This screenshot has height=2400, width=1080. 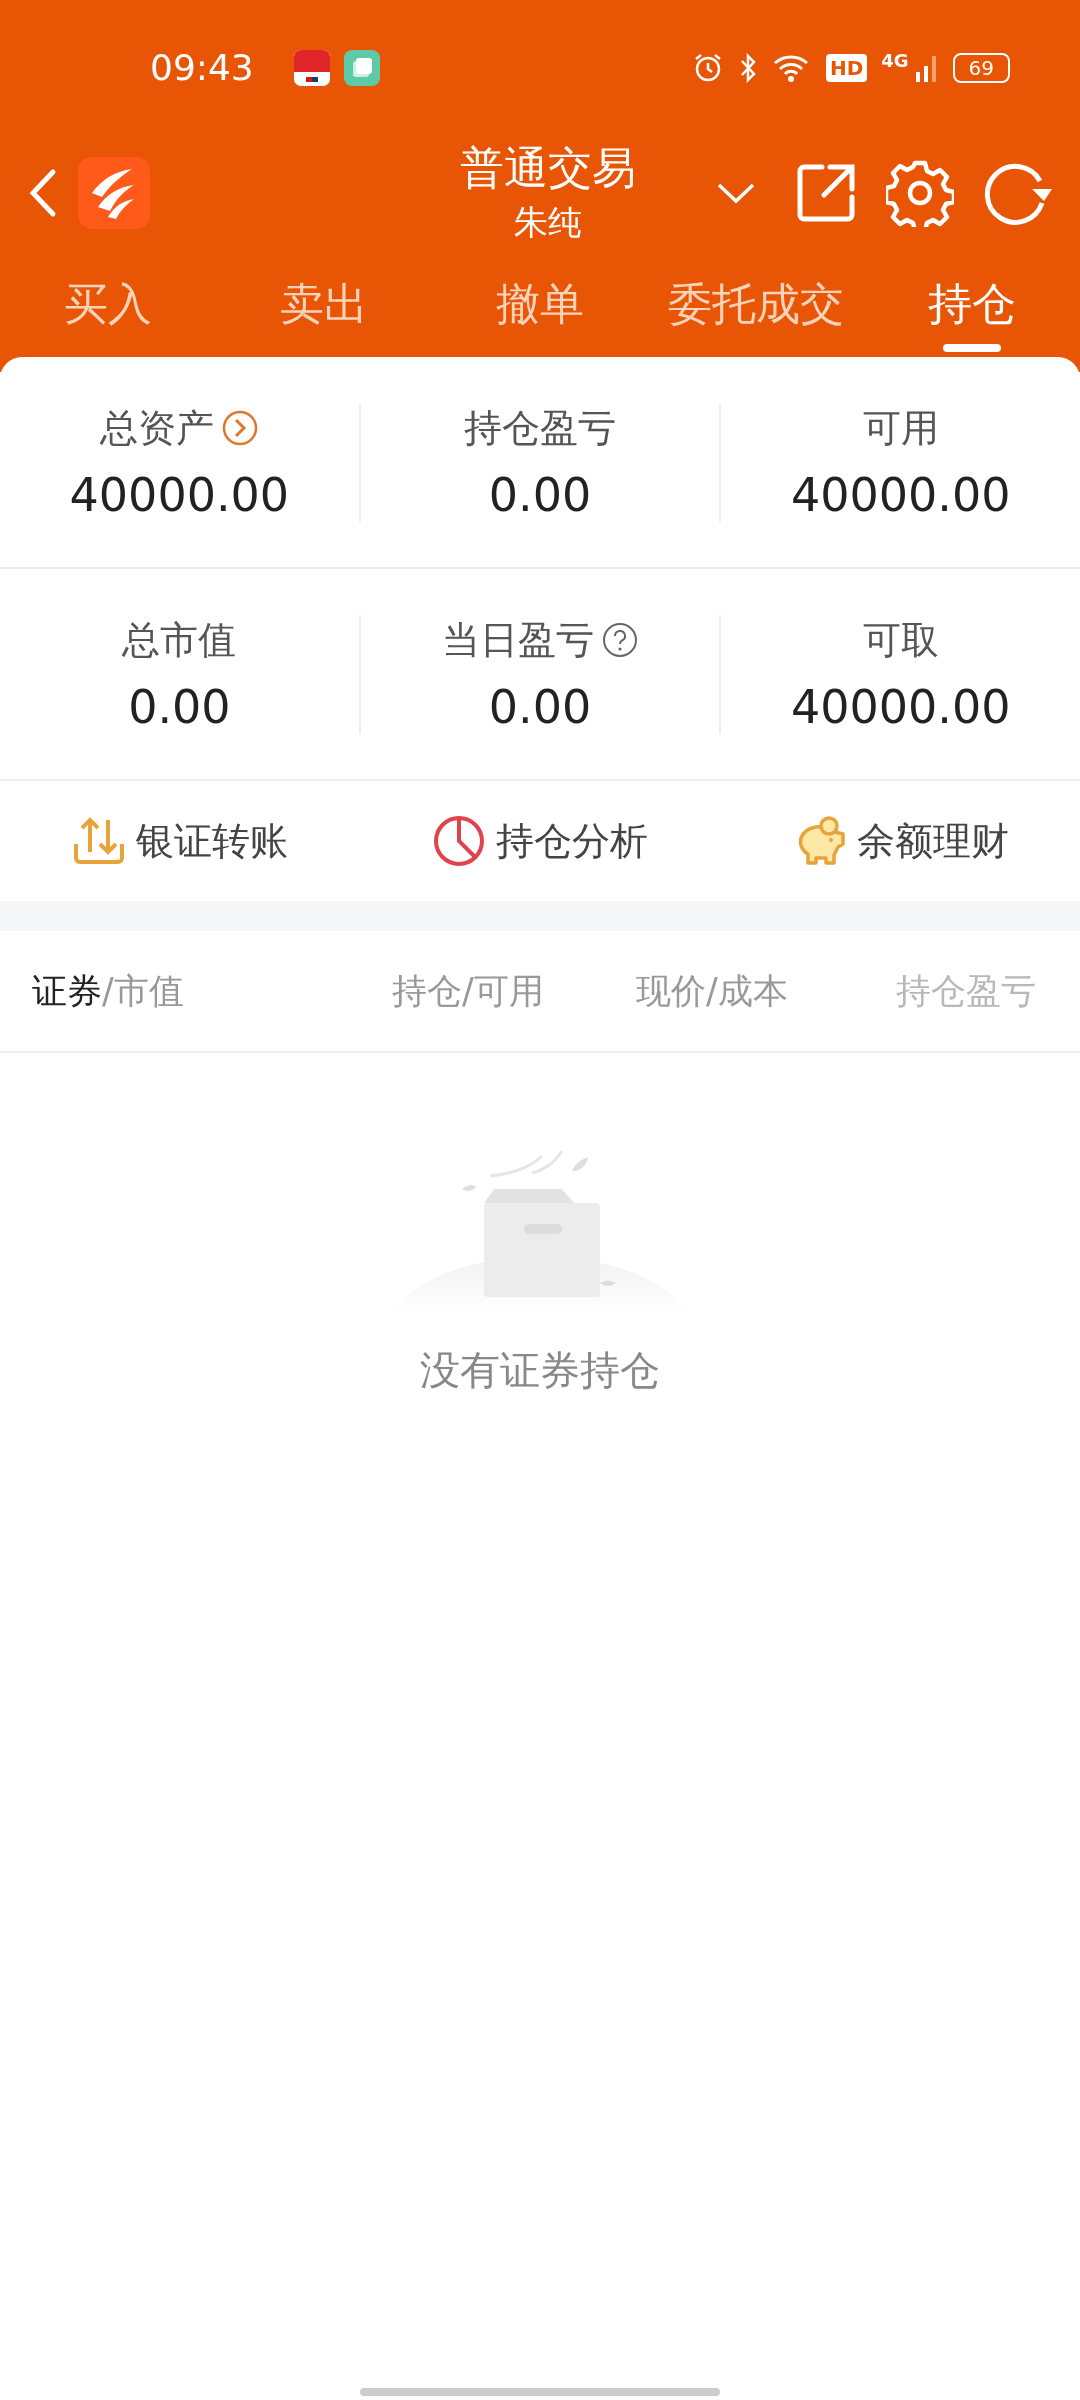 I want to click on chevron-right-circle-icon, so click(x=240, y=428).